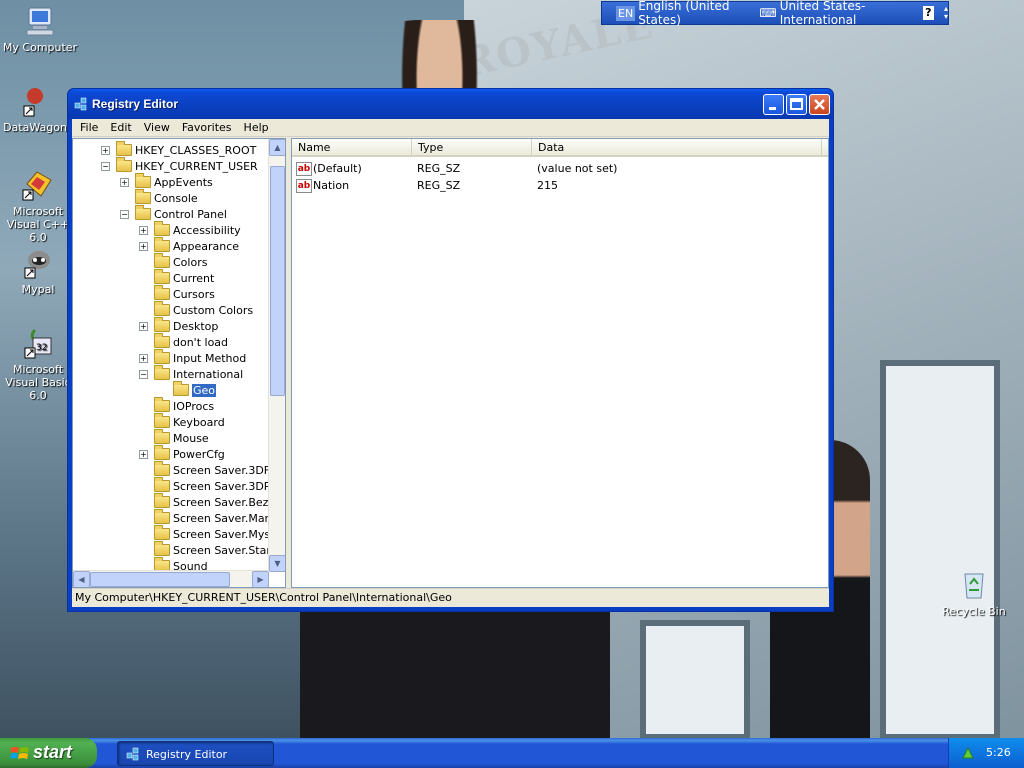  I want to click on tree-item: IOProcs, so click(177, 405).